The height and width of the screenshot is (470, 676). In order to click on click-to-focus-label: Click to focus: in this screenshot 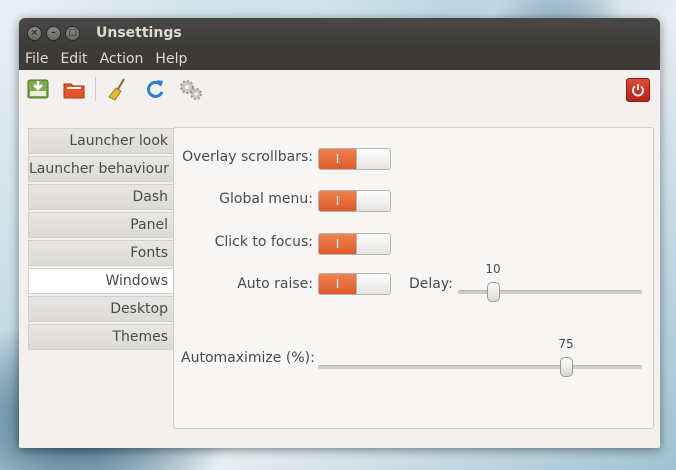, I will do `click(263, 242)`.